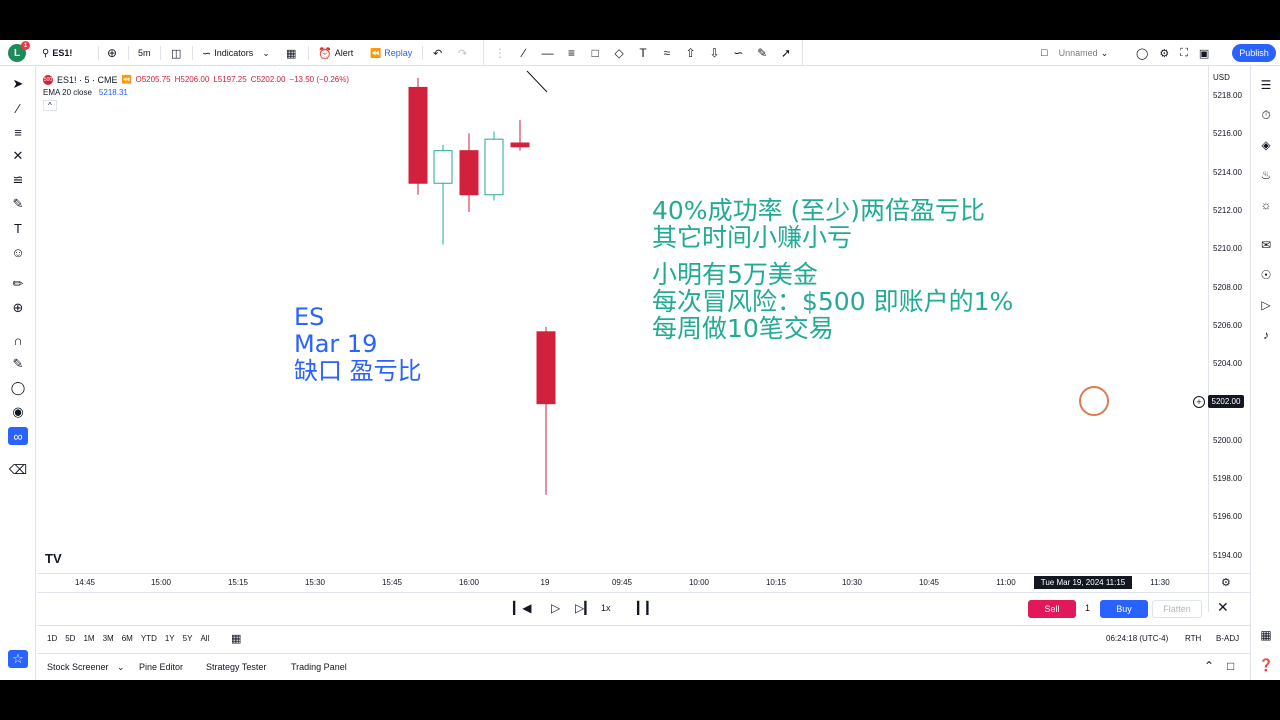  I want to click on interval-button: 5m, so click(144, 53).